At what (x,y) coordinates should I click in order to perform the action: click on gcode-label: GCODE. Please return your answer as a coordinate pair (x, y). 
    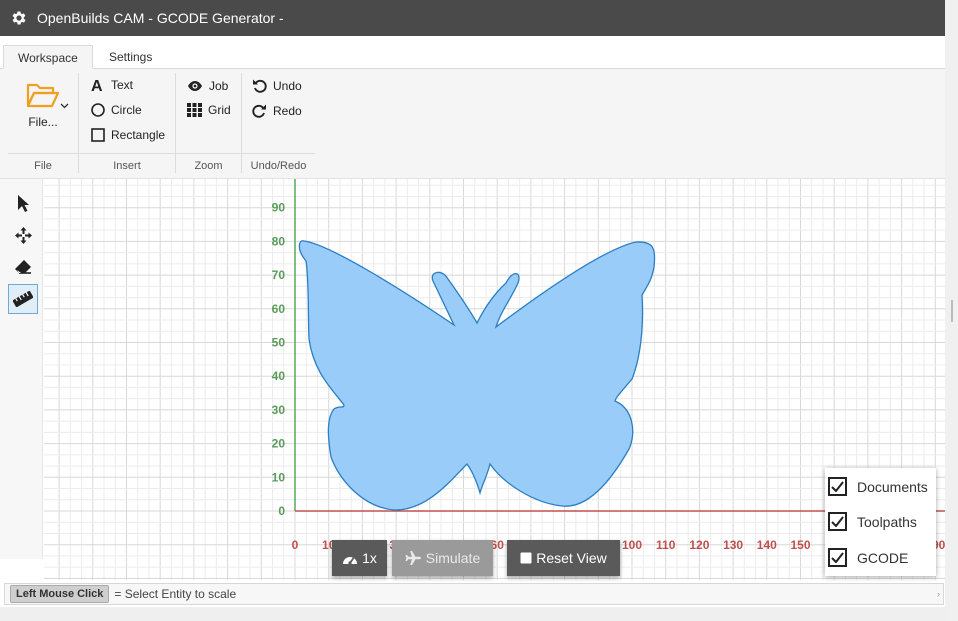
    Looking at the image, I should click on (883, 557).